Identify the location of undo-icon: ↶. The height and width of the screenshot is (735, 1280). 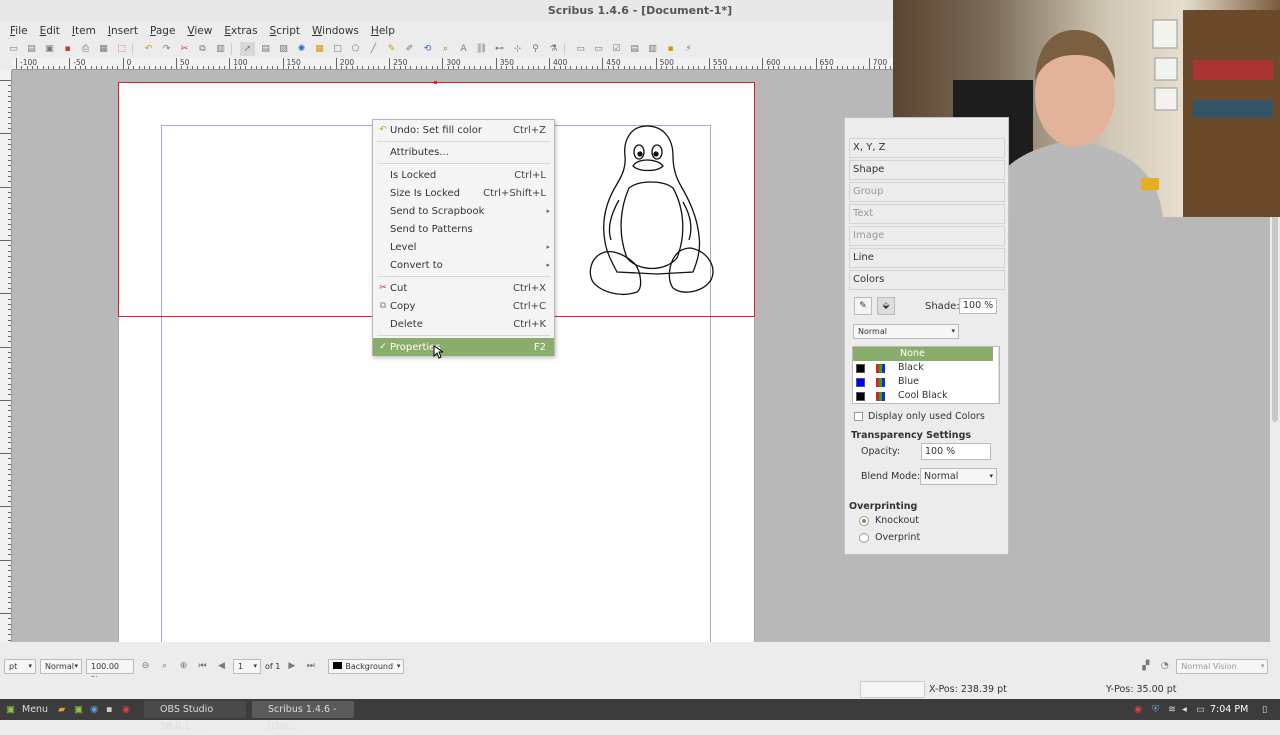
(148, 49).